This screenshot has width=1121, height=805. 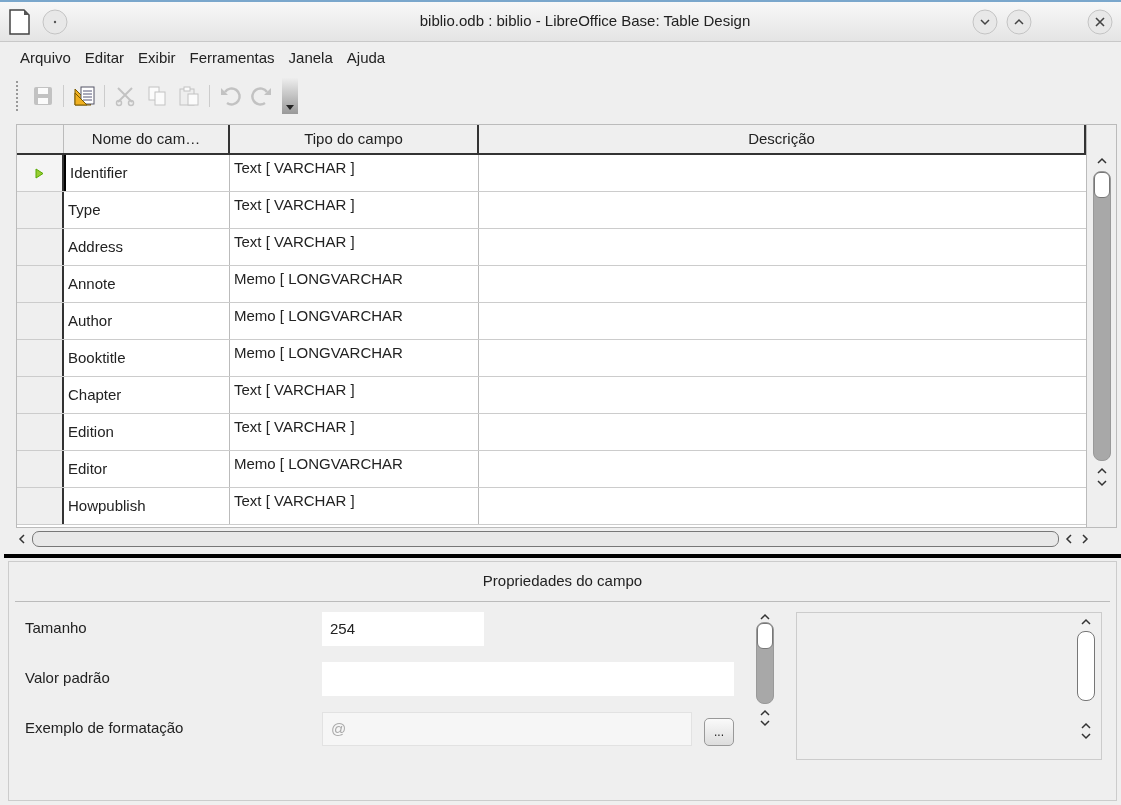 I want to click on table-cell: Edition, so click(x=147, y=432).